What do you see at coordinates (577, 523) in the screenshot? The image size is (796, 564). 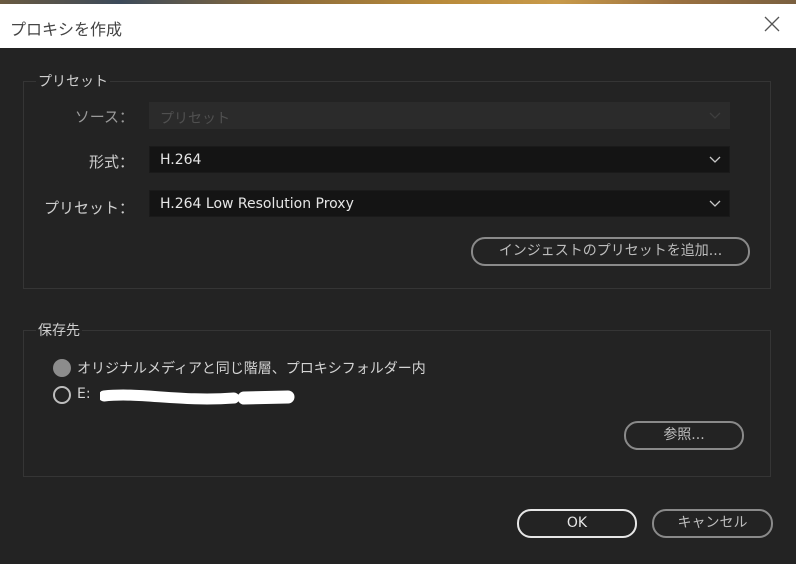 I see `ok-button: OK` at bounding box center [577, 523].